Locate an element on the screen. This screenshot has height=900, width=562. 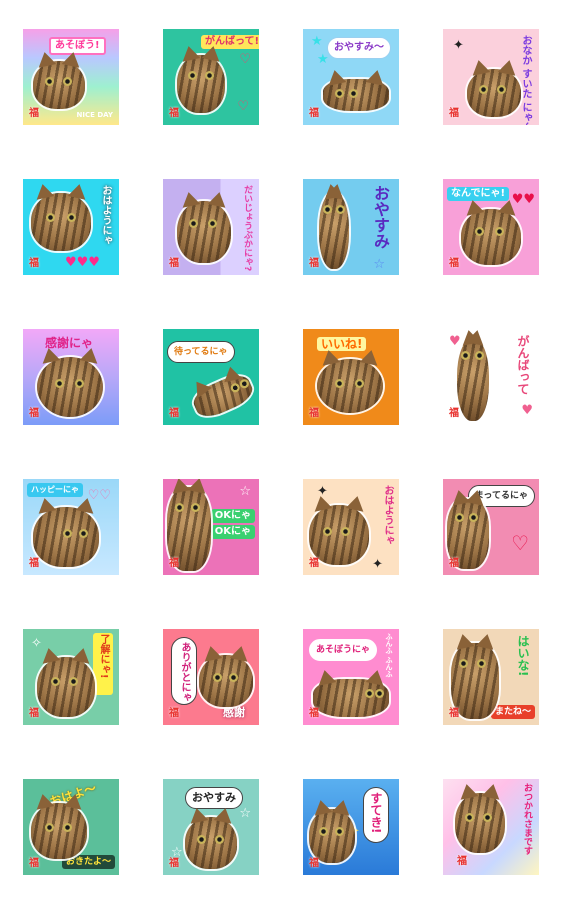
sticker-10: 待ってるにゃ 福 is located at coordinates (211, 377).